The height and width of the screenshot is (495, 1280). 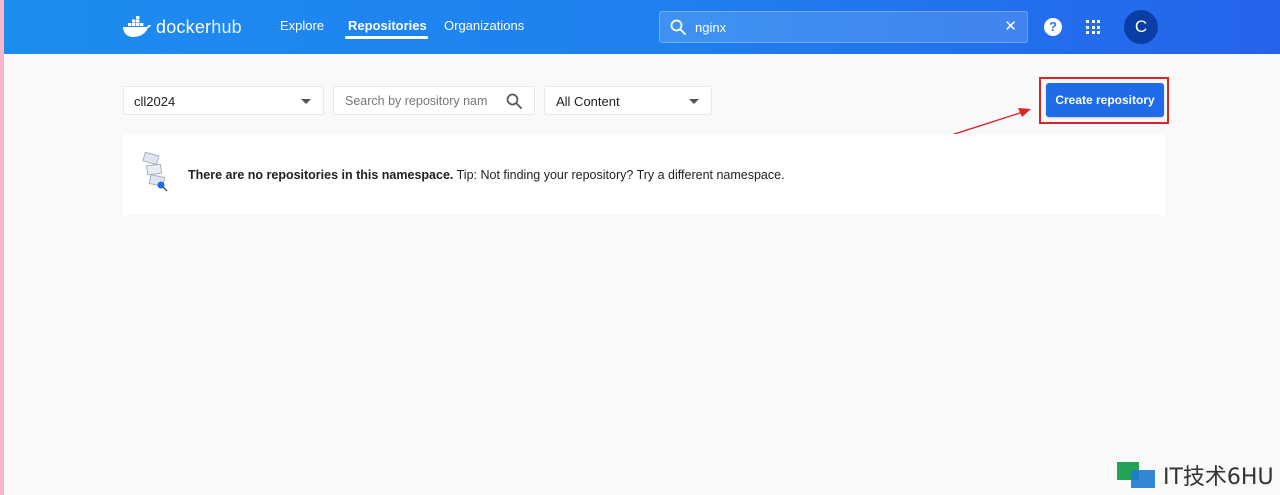 What do you see at coordinates (1010, 27) in the screenshot?
I see `clear-search-icon: ✕` at bounding box center [1010, 27].